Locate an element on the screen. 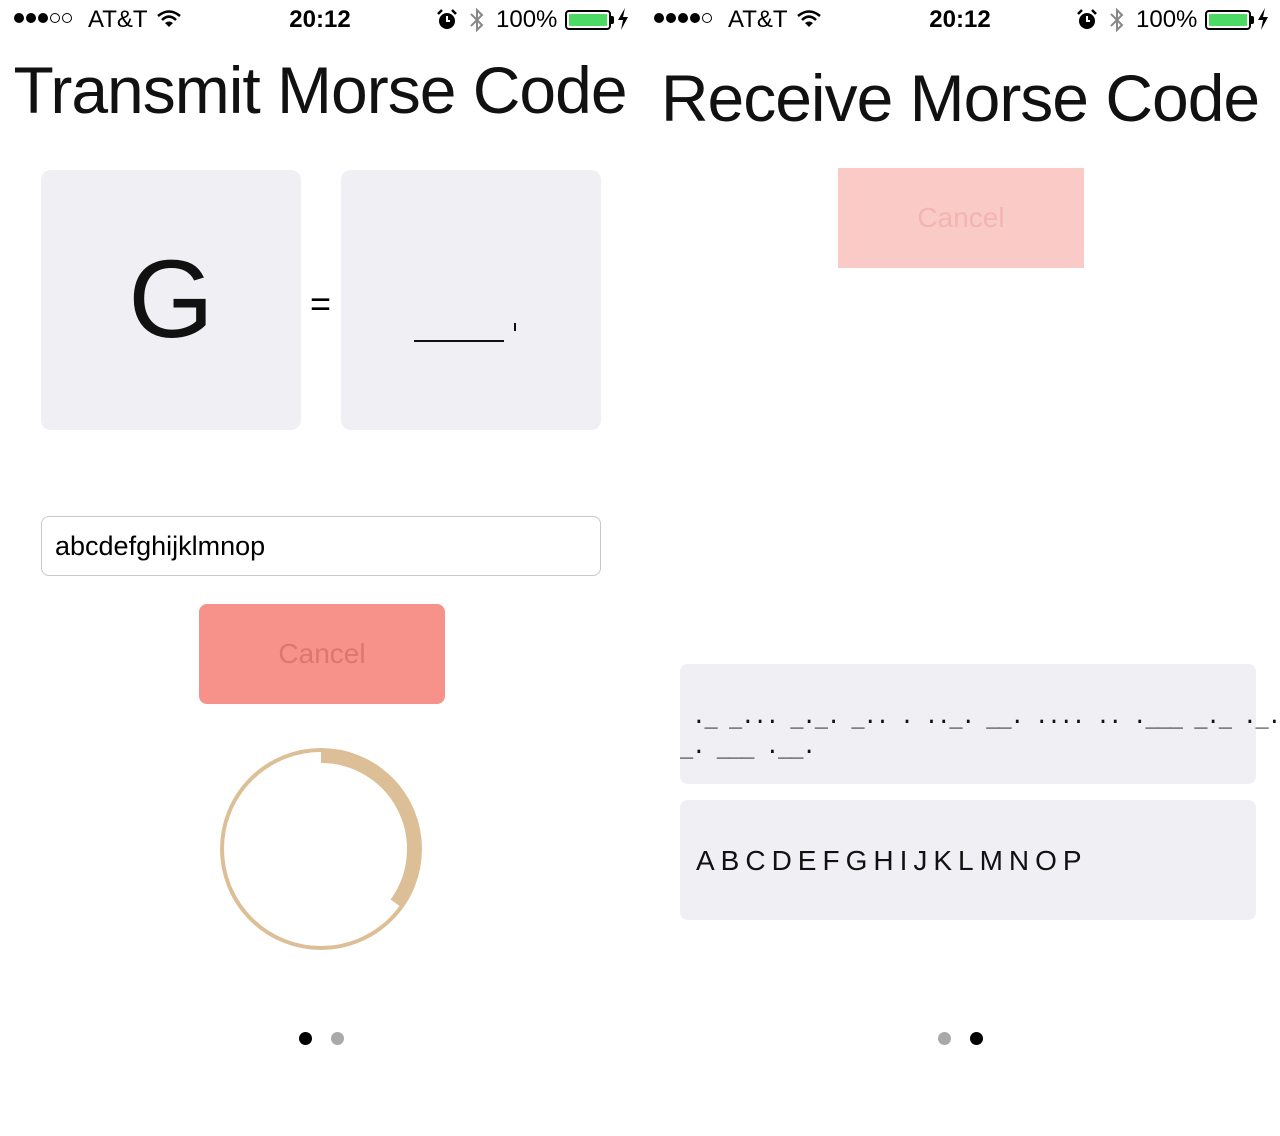  current-morse-box is located at coordinates (471, 300).